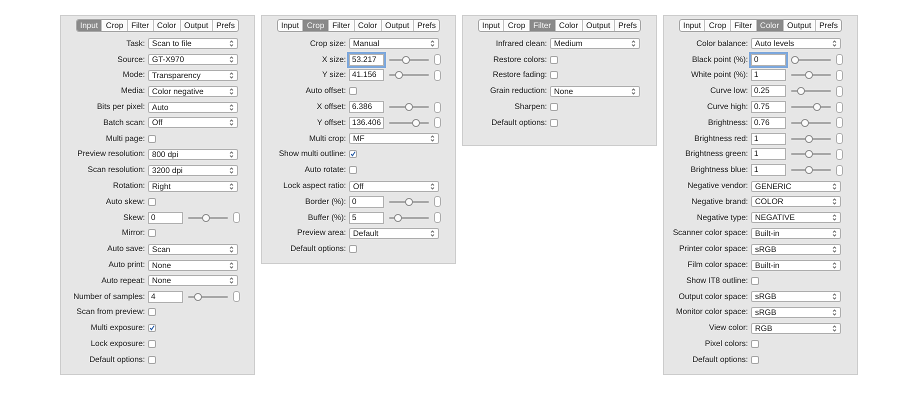 This screenshot has height=400, width=920. I want to click on dropdown: NEGATIVE, so click(796, 218).